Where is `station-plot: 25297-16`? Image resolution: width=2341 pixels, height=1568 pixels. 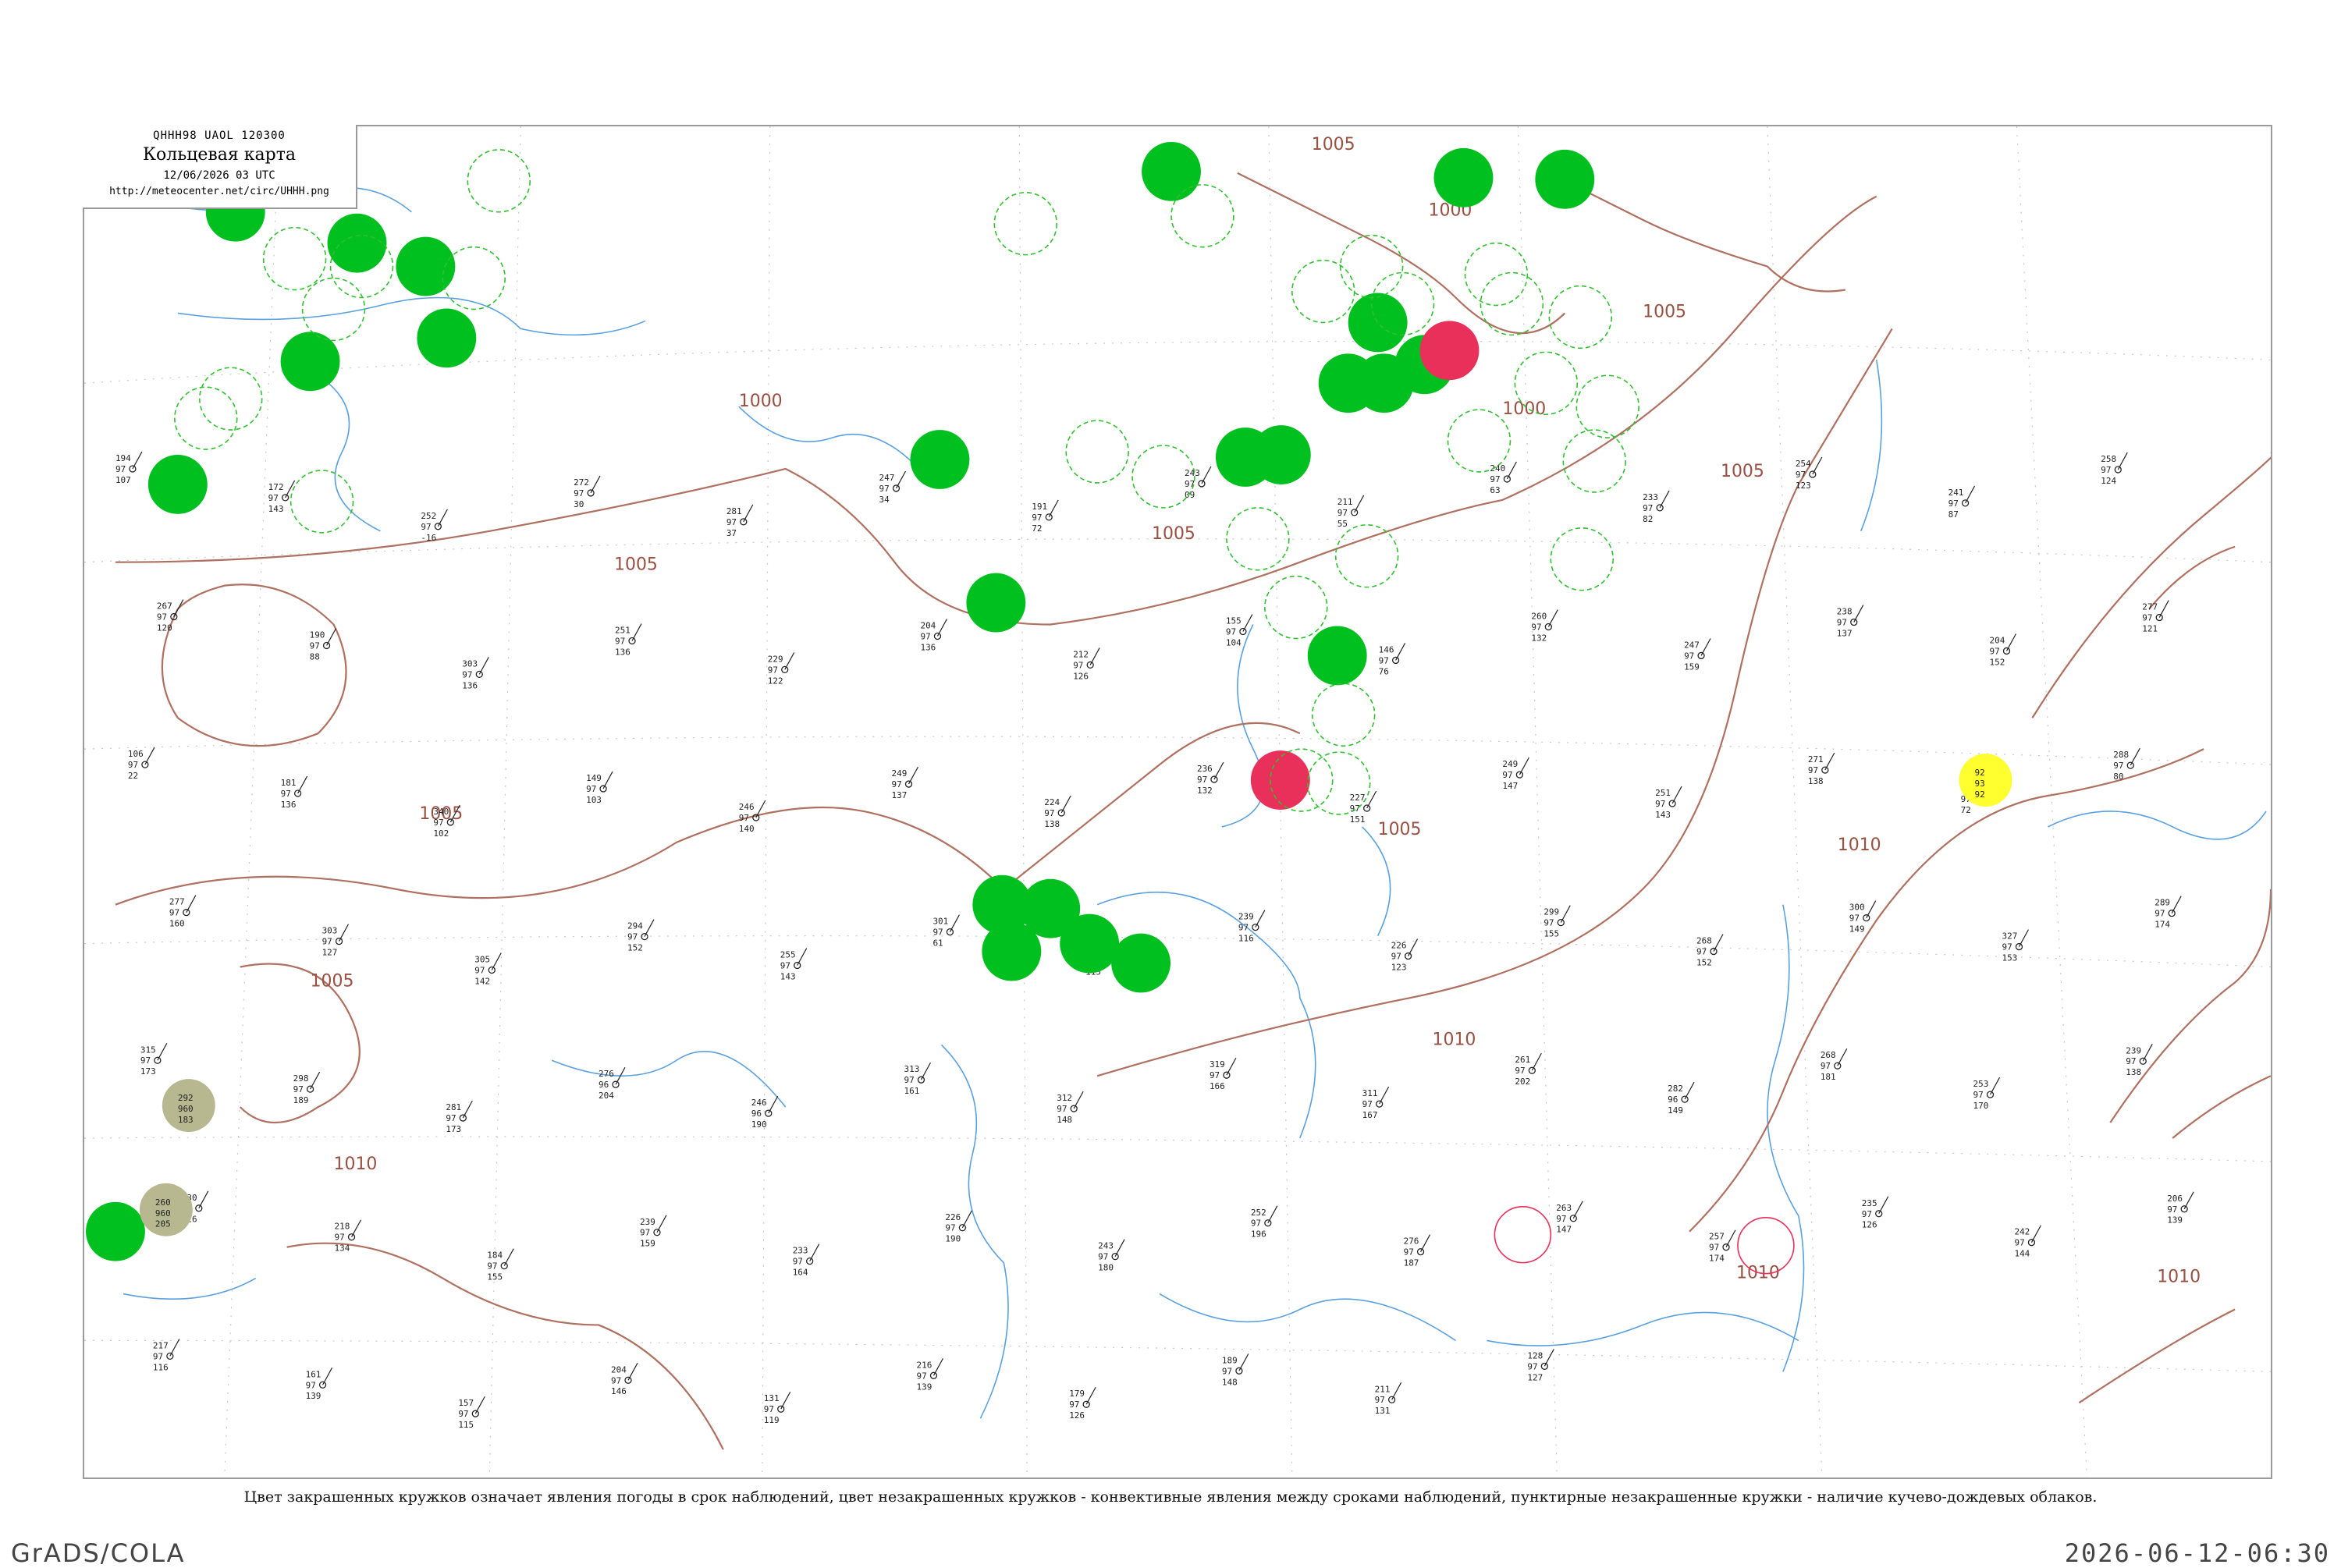 station-plot: 25297-16 is located at coordinates (434, 526).